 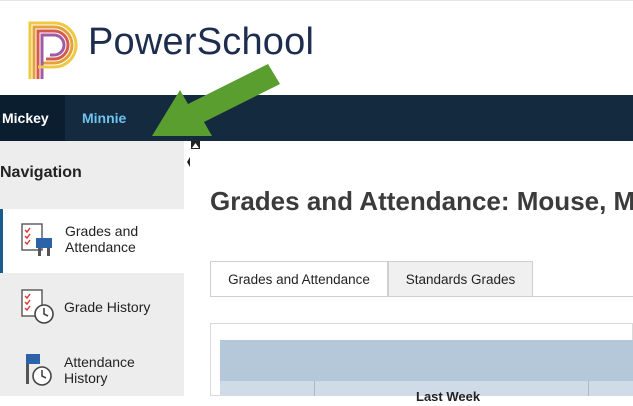 I want to click on tab-grades-and-attendance: Grades and Attendance, so click(x=299, y=279).